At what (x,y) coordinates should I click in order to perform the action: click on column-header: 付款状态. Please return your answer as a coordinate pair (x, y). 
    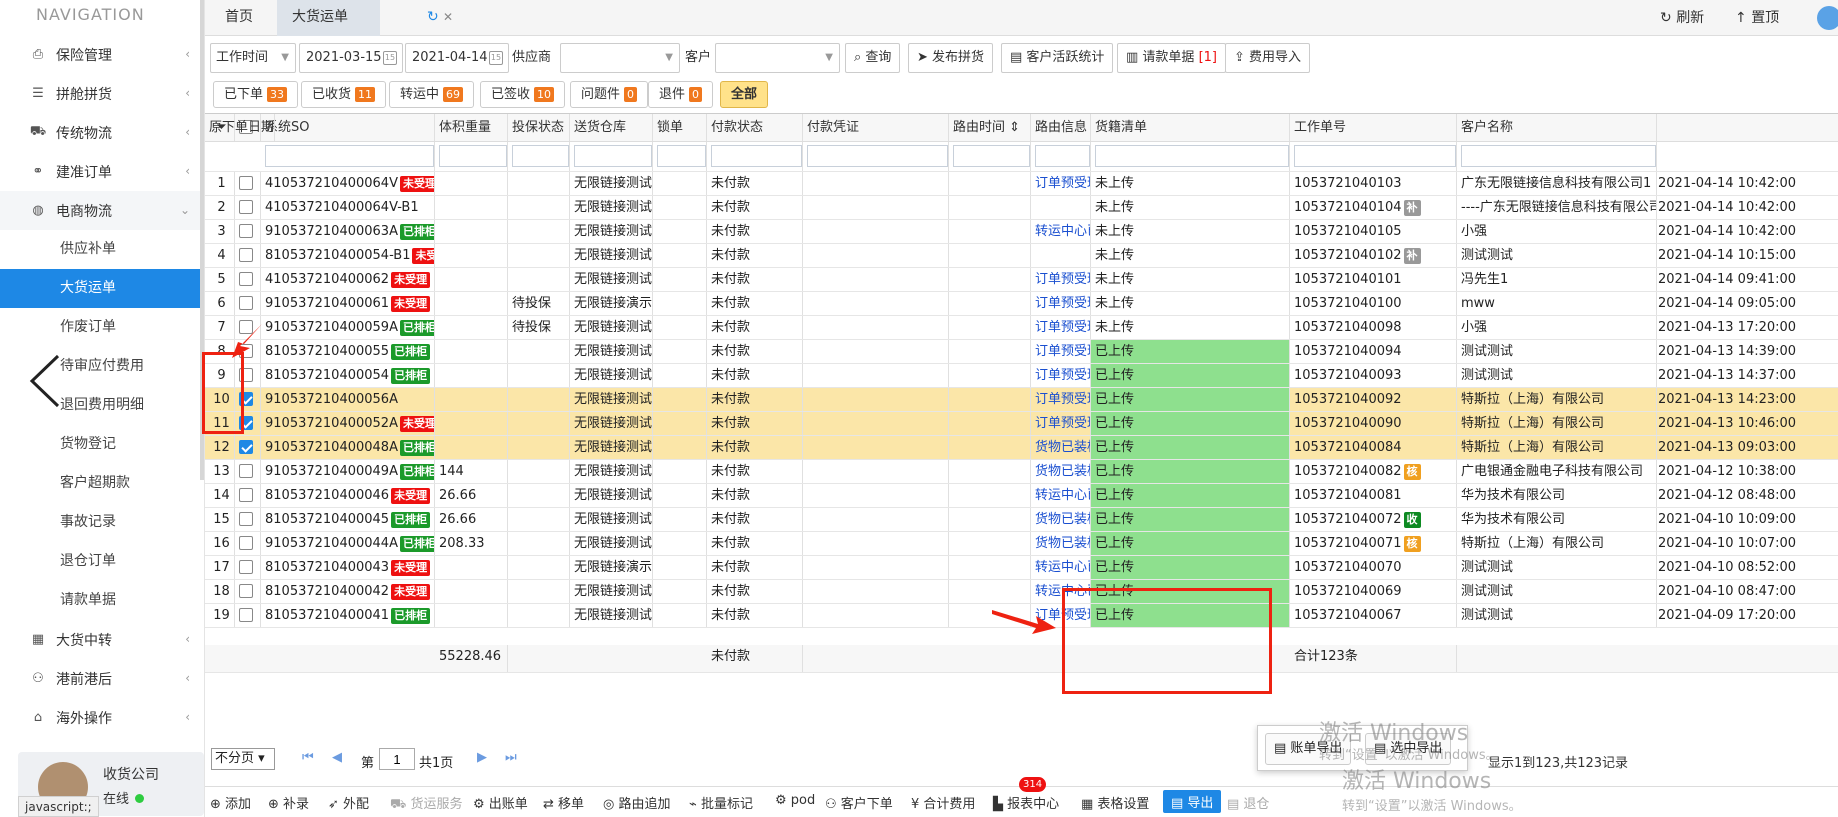
    Looking at the image, I should click on (755, 127).